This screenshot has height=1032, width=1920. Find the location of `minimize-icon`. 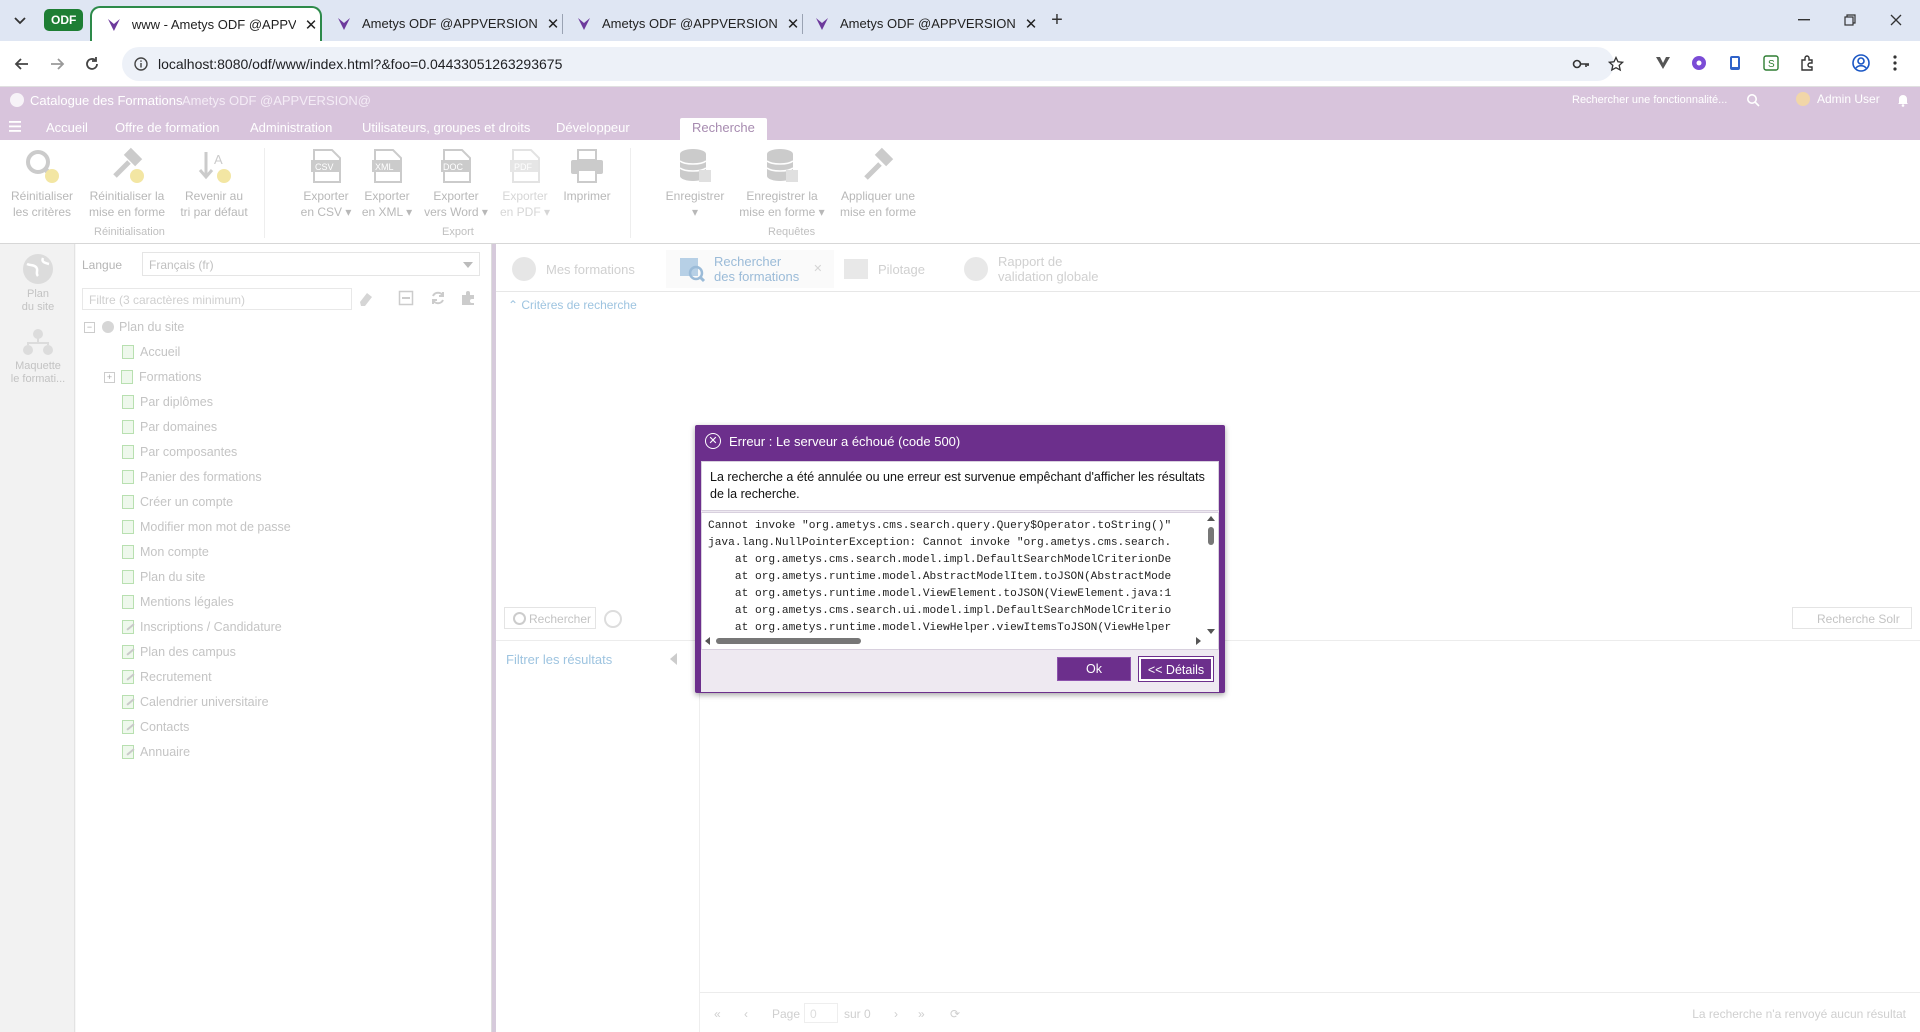

minimize-icon is located at coordinates (1804, 20).